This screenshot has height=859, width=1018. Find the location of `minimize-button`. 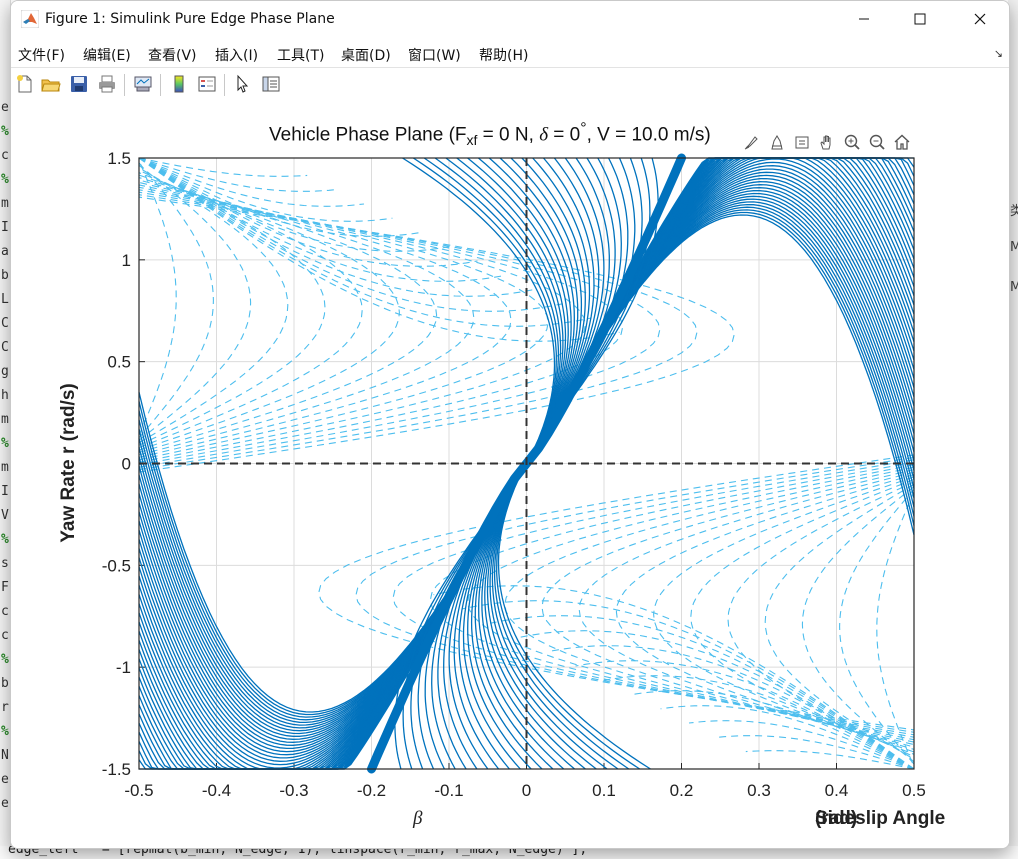

minimize-button is located at coordinates (864, 19).